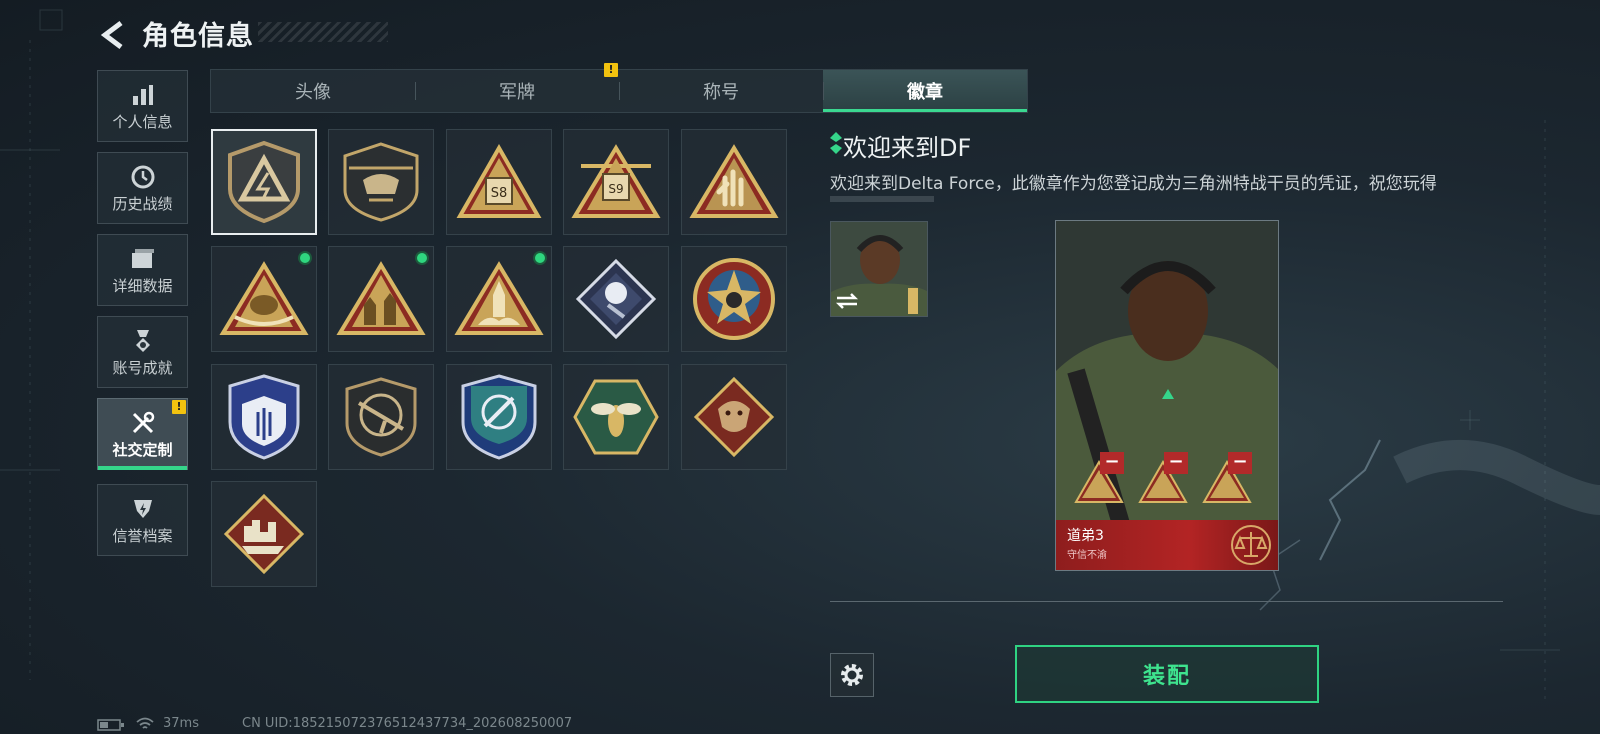 The image size is (1600, 734). Describe the element at coordinates (313, 91) in the screenshot. I see `tab-avatar: 头像` at that location.